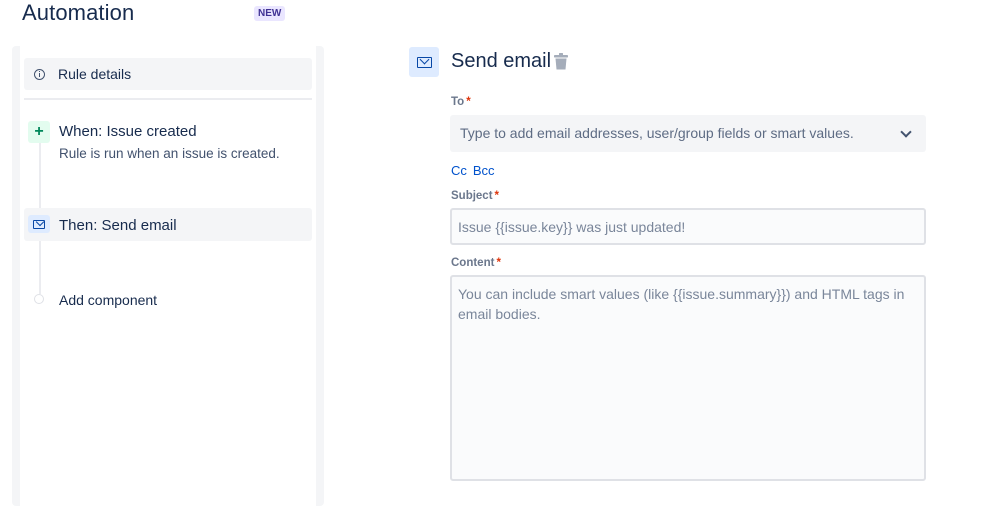  I want to click on rule-details-label: Rule details, so click(95, 74).